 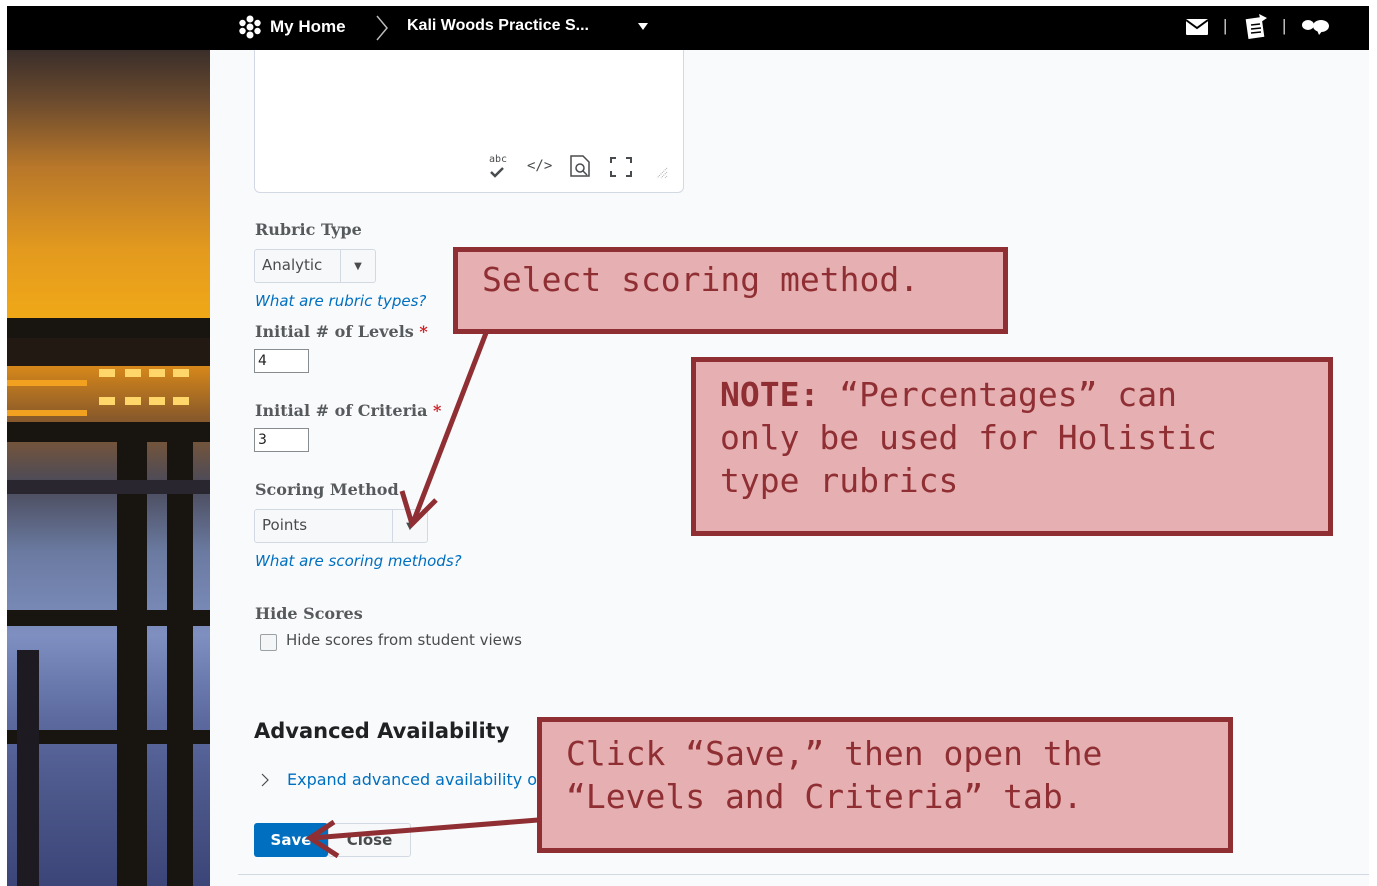 I want to click on rubric-types-help-link: What are rubric types?, so click(x=340, y=301).